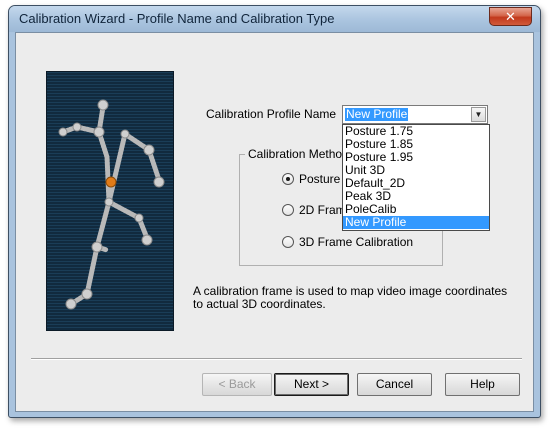 The height and width of the screenshot is (433, 557). I want to click on profile-name-value: New Profile, so click(377, 114).